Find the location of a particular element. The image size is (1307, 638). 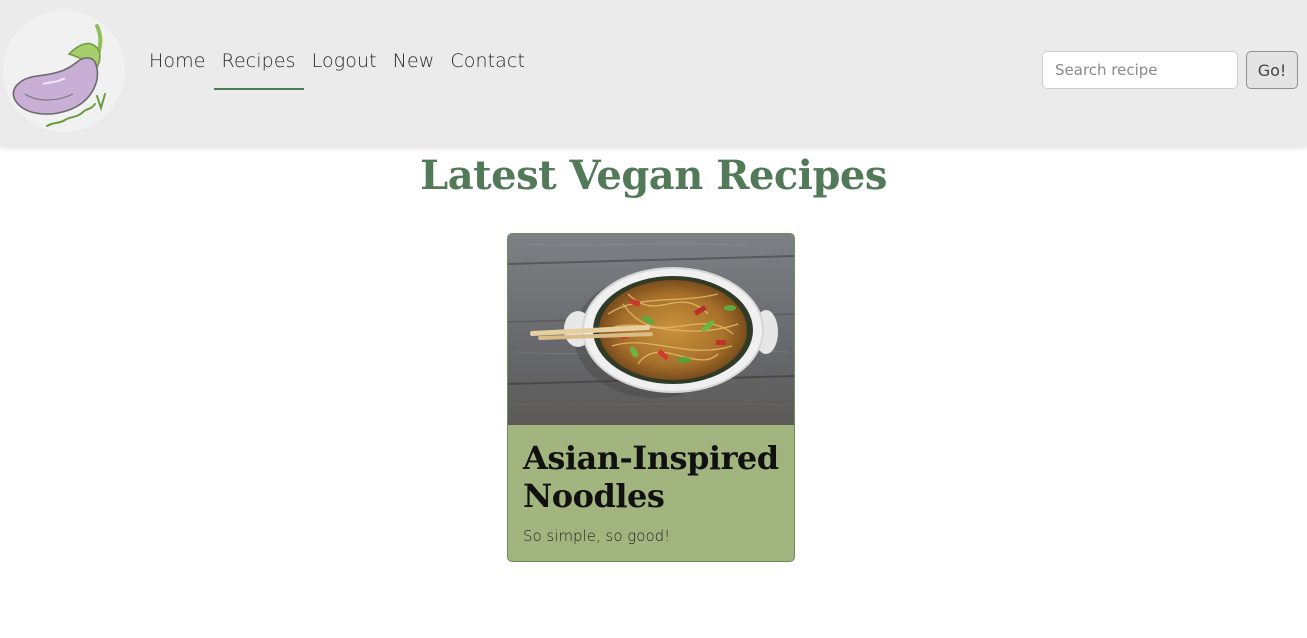

logo is located at coordinates (64, 71).